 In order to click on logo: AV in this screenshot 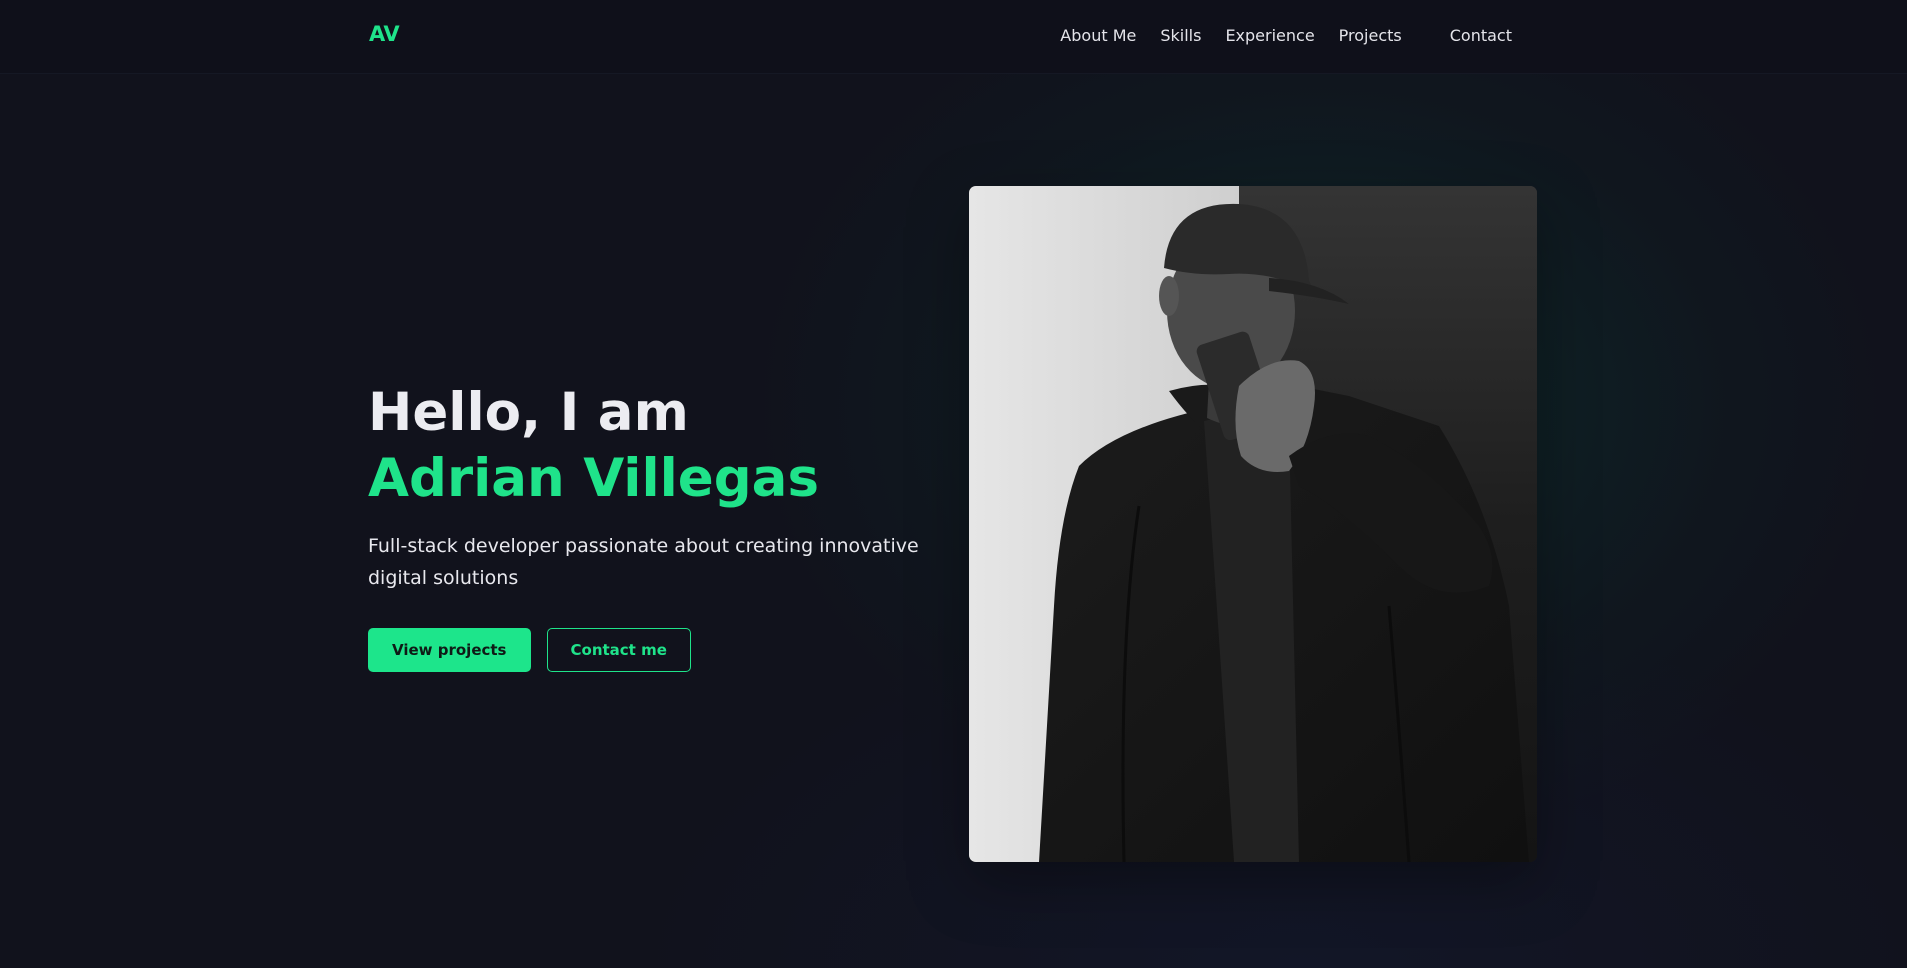, I will do `click(384, 34)`.